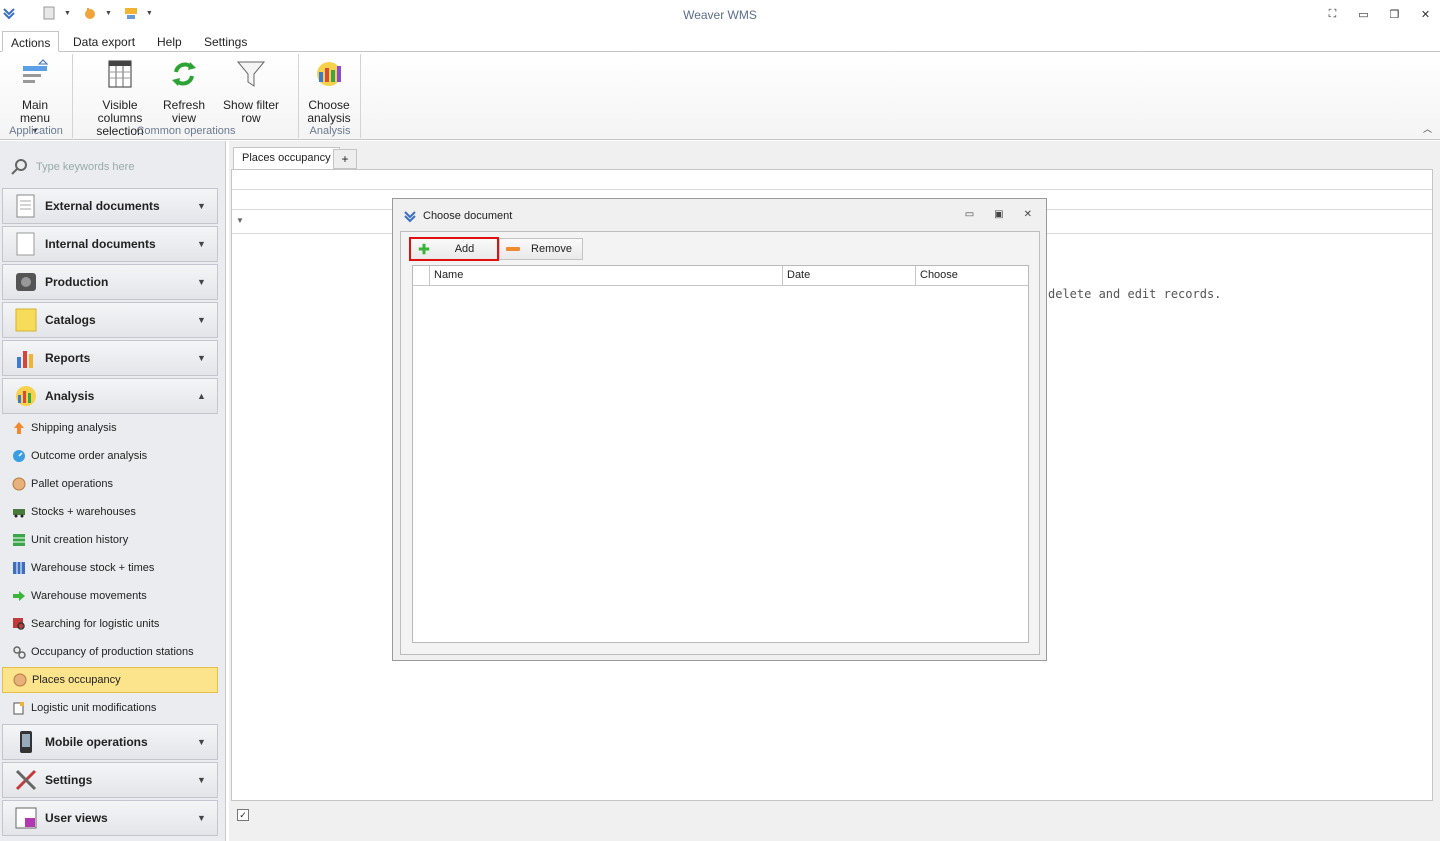  Describe the element at coordinates (18, 708) in the screenshot. I see `document-edit-icon` at that location.